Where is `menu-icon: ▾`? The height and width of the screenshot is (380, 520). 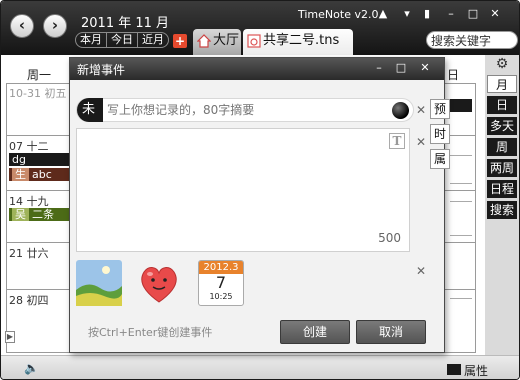 menu-icon: ▾ is located at coordinates (407, 14).